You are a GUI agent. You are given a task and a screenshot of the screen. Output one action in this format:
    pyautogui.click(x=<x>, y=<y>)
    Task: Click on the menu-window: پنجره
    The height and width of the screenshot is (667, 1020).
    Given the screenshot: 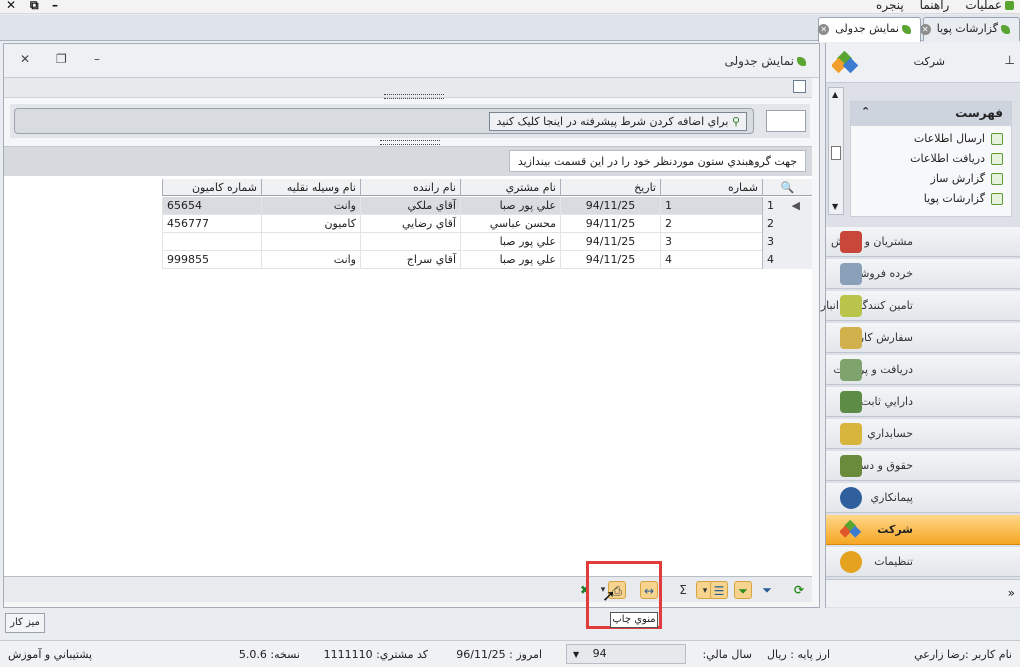 What is the action you would take?
    pyautogui.click(x=890, y=6)
    